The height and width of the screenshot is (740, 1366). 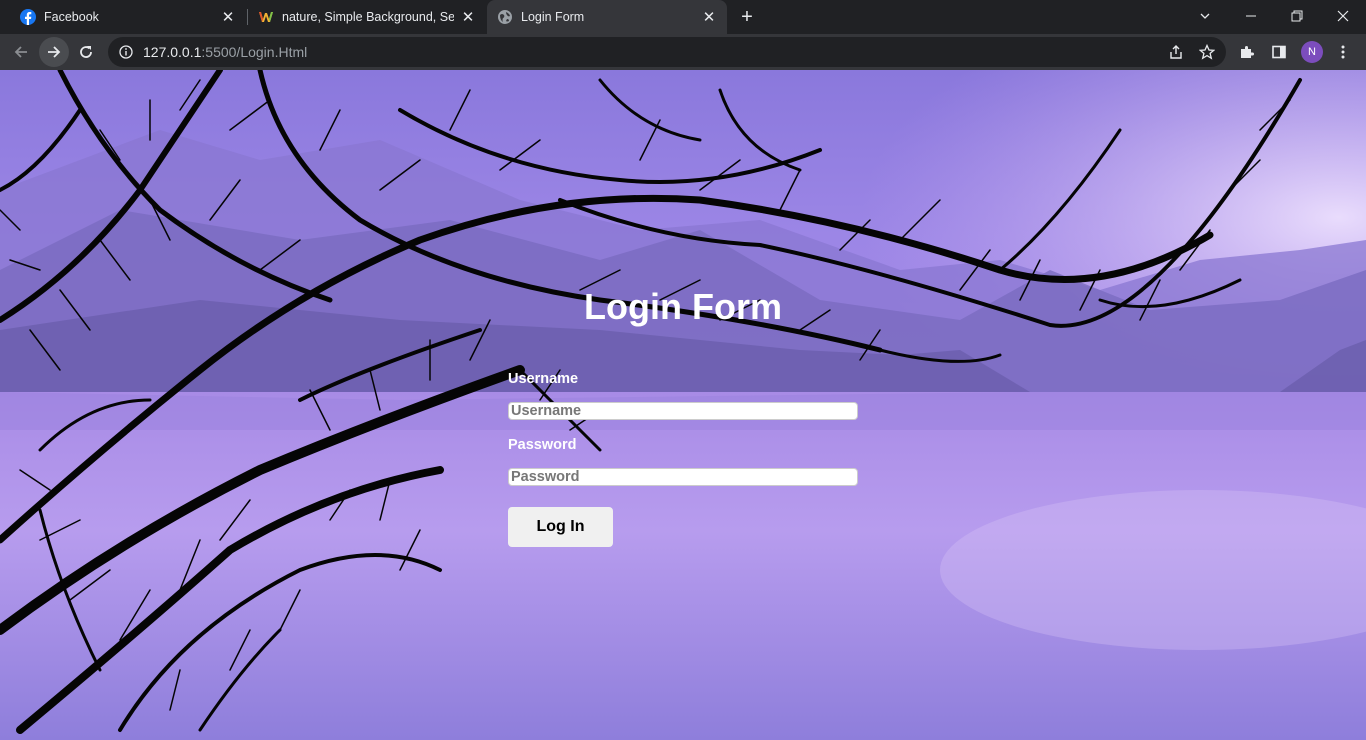 I want to click on tab-label: Login Form, so click(x=553, y=17).